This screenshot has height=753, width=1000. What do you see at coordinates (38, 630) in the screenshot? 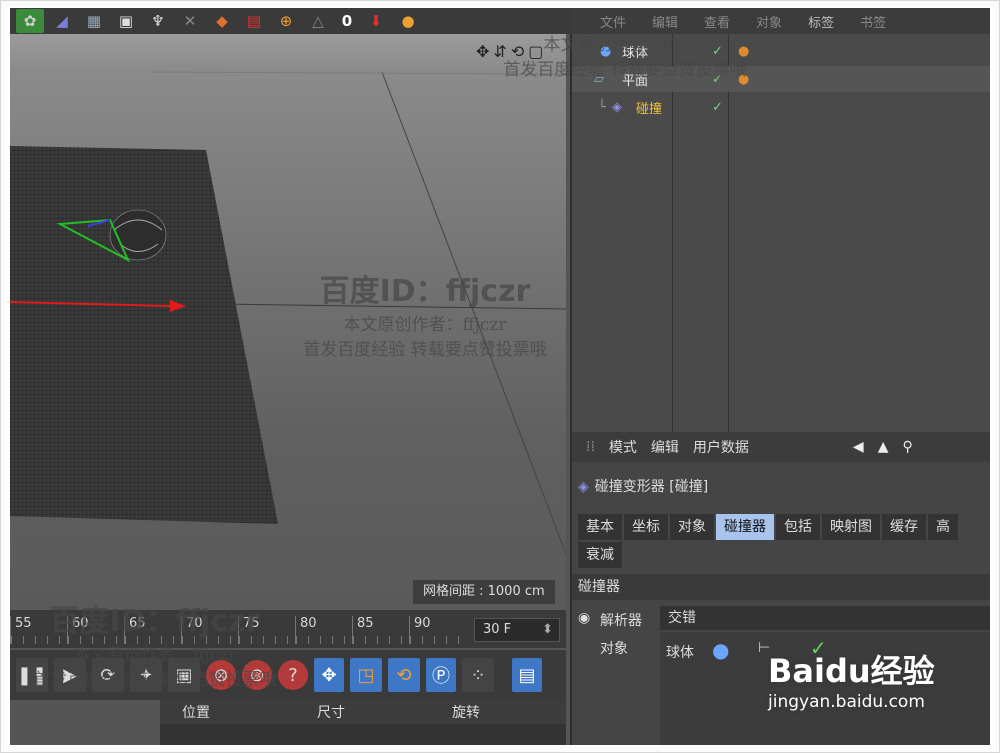
I see `timeline-tick: 55` at bounding box center [38, 630].